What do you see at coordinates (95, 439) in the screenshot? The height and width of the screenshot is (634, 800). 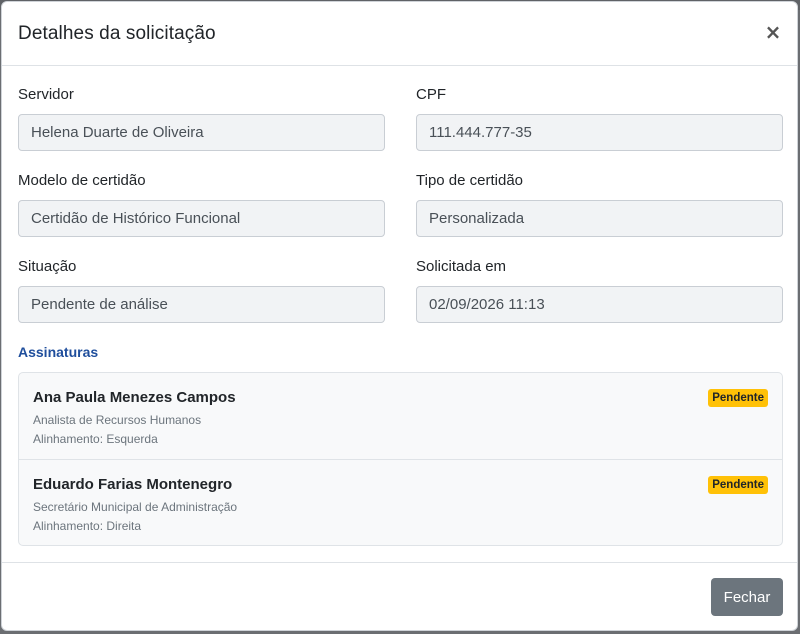 I see `signer-alignment: Alinhamento: Esquerda` at bounding box center [95, 439].